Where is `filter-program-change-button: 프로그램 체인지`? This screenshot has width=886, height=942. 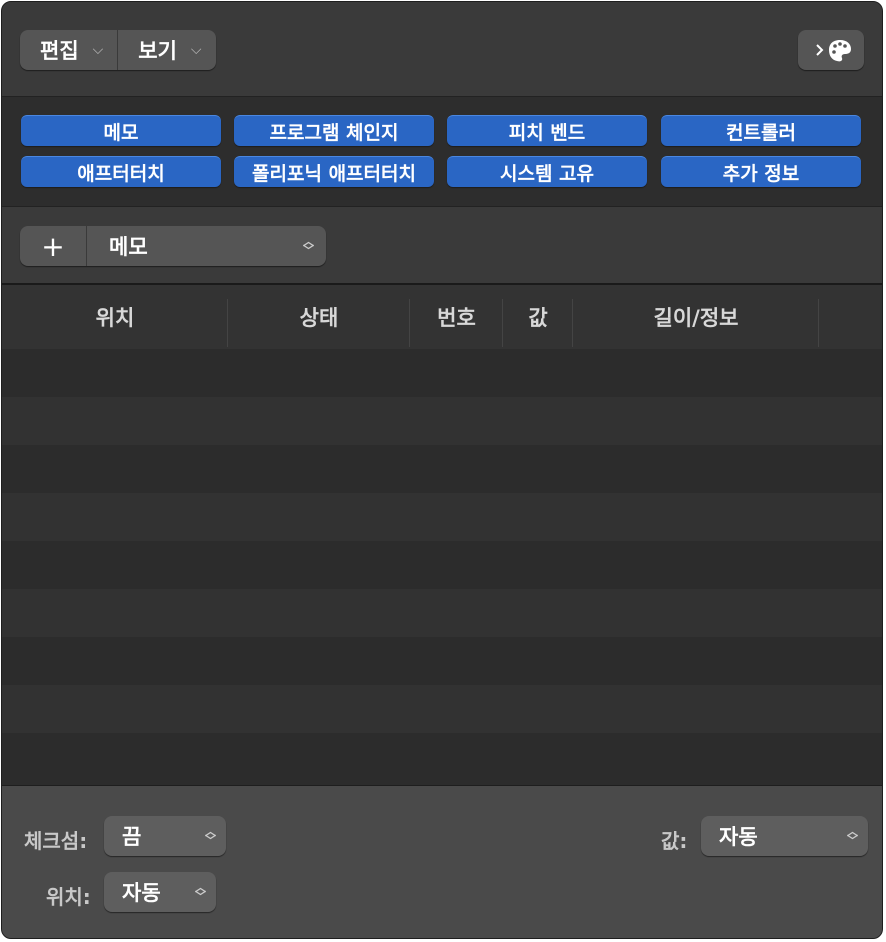
filter-program-change-button: 프로그램 체인지 is located at coordinates (334, 130).